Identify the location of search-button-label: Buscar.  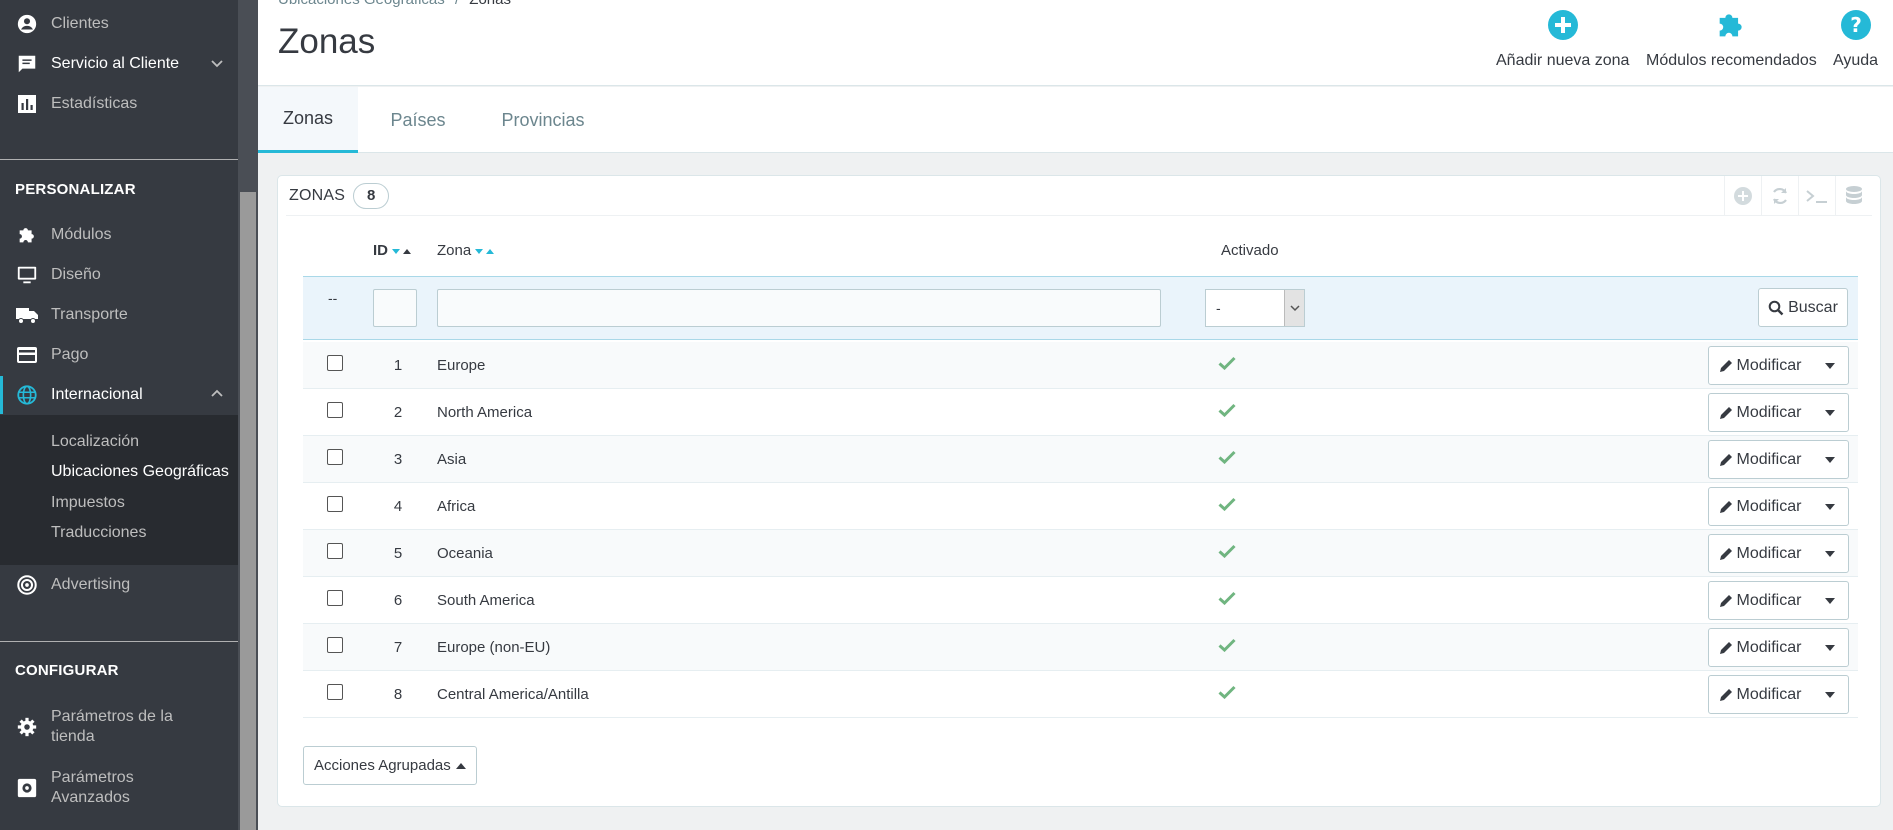
(1813, 307).